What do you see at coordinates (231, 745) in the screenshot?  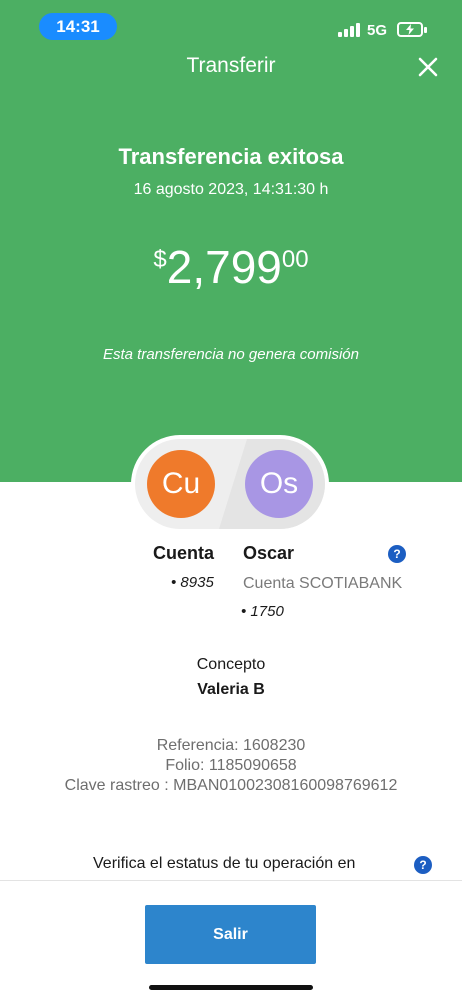 I see `reference-number: Referencia: 1608230` at bounding box center [231, 745].